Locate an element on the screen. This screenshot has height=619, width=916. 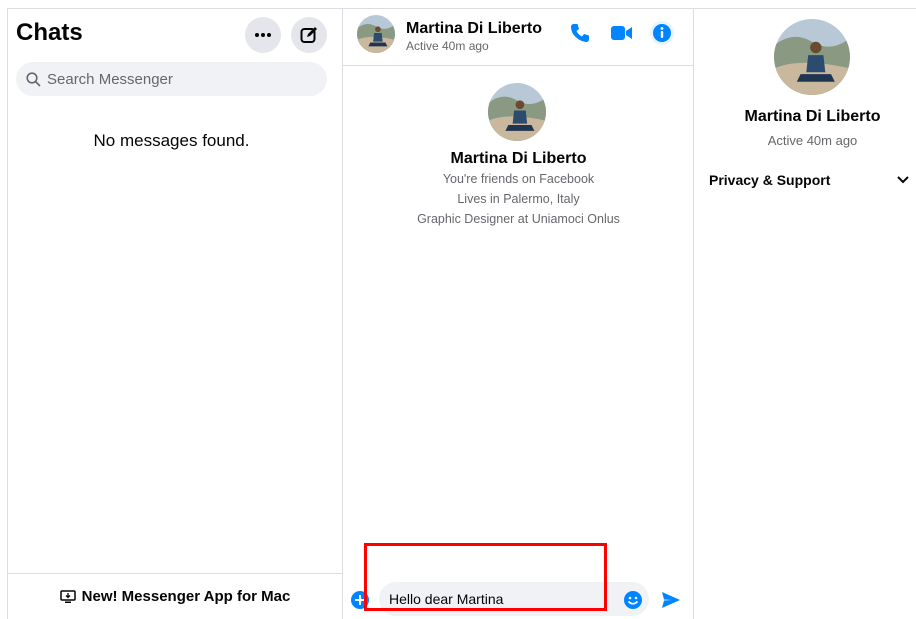
add-attachment-button is located at coordinates (360, 600).